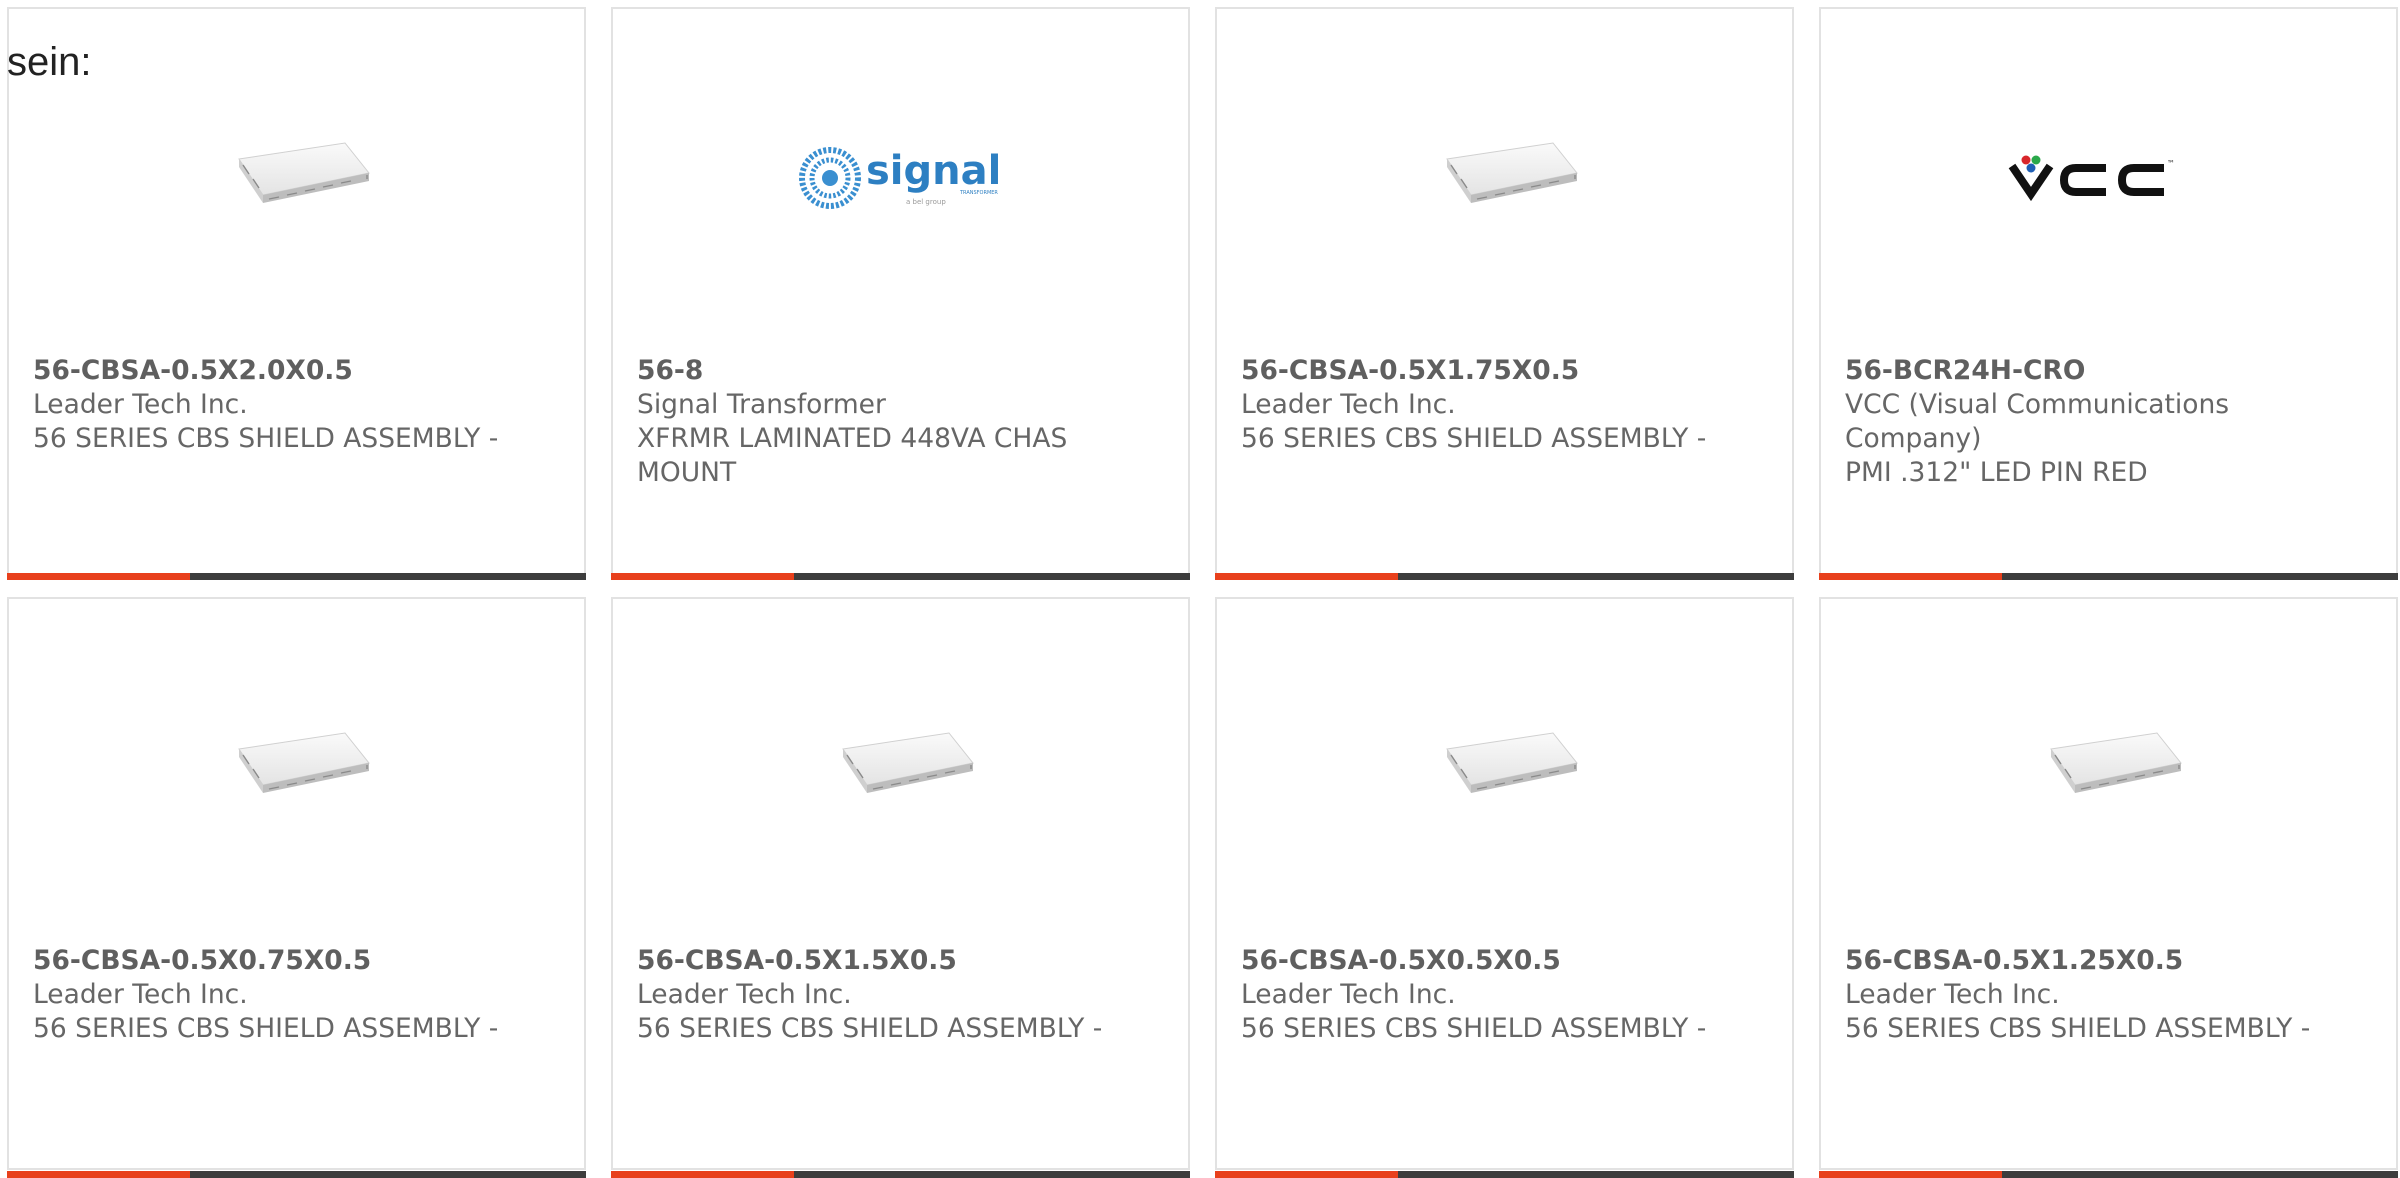 This screenshot has height=1178, width=2400. What do you see at coordinates (900, 961) in the screenshot?
I see `part-number: 56-CBSA-0.5X1.5X0.5` at bounding box center [900, 961].